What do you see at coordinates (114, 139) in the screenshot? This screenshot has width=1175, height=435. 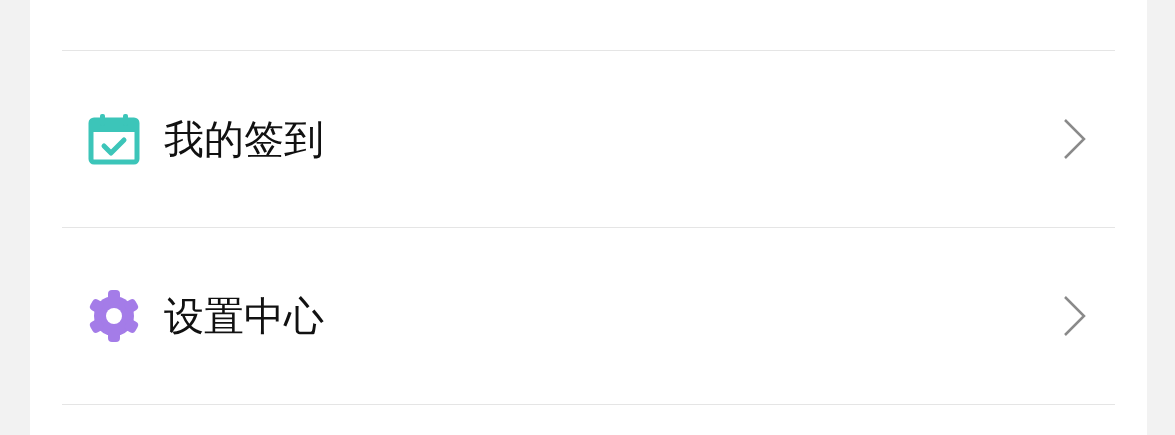 I see `calendar-check-icon` at bounding box center [114, 139].